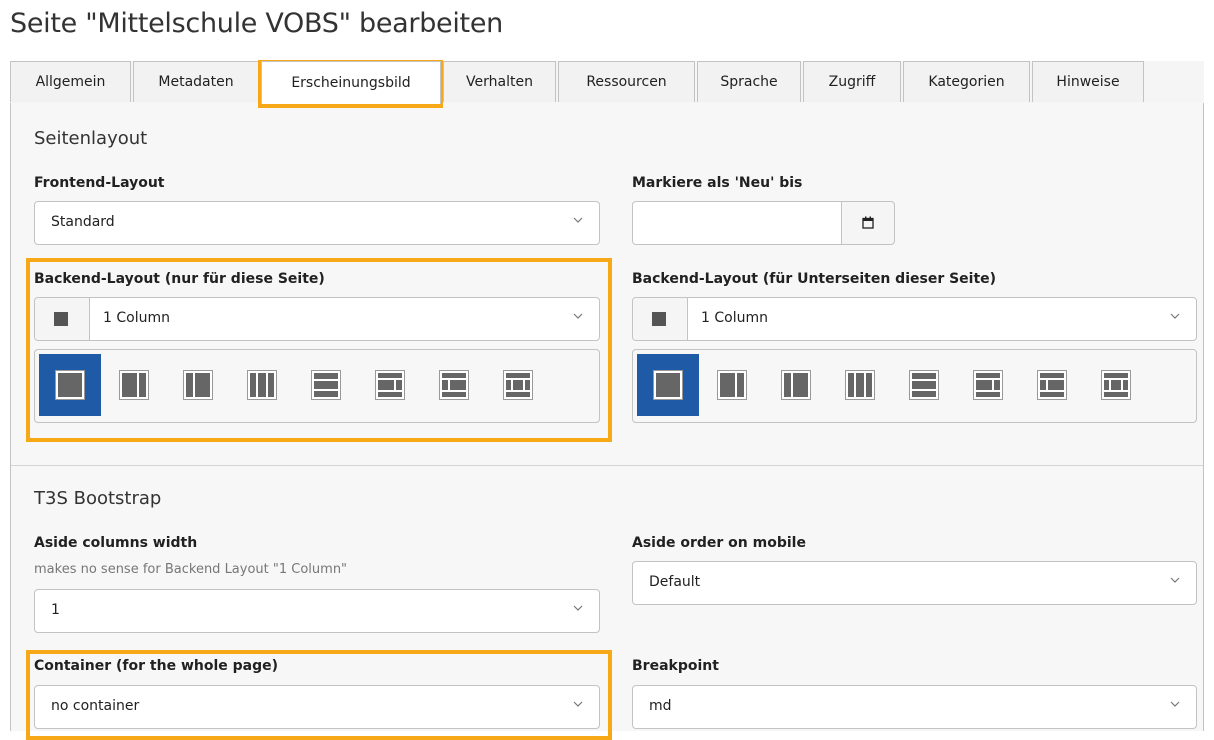  I want to click on backend-layout-picker, so click(317, 386).